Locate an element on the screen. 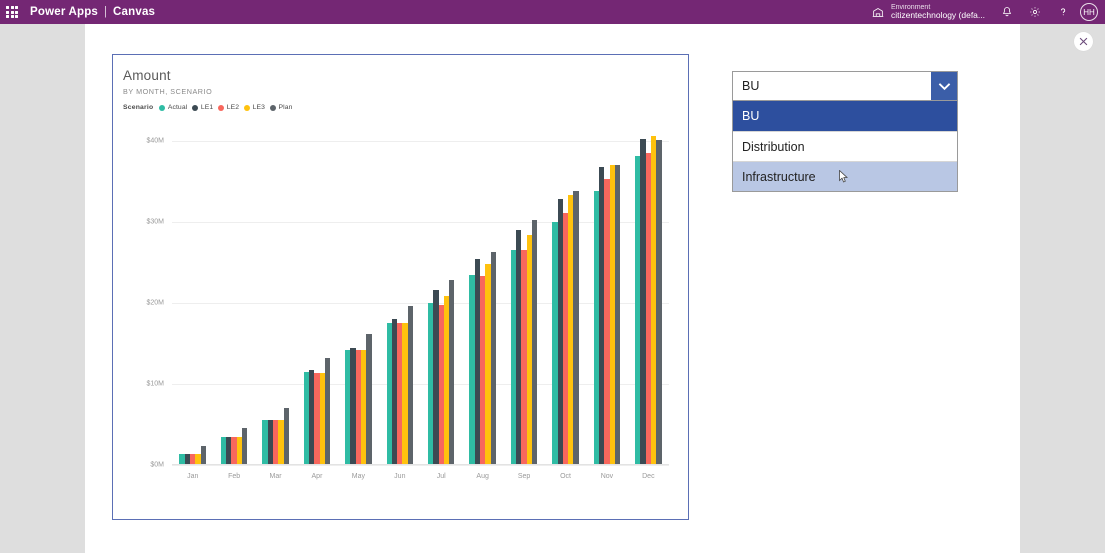 The height and width of the screenshot is (553, 1105). x-axis-tick-label: Feb is located at coordinates (234, 476).